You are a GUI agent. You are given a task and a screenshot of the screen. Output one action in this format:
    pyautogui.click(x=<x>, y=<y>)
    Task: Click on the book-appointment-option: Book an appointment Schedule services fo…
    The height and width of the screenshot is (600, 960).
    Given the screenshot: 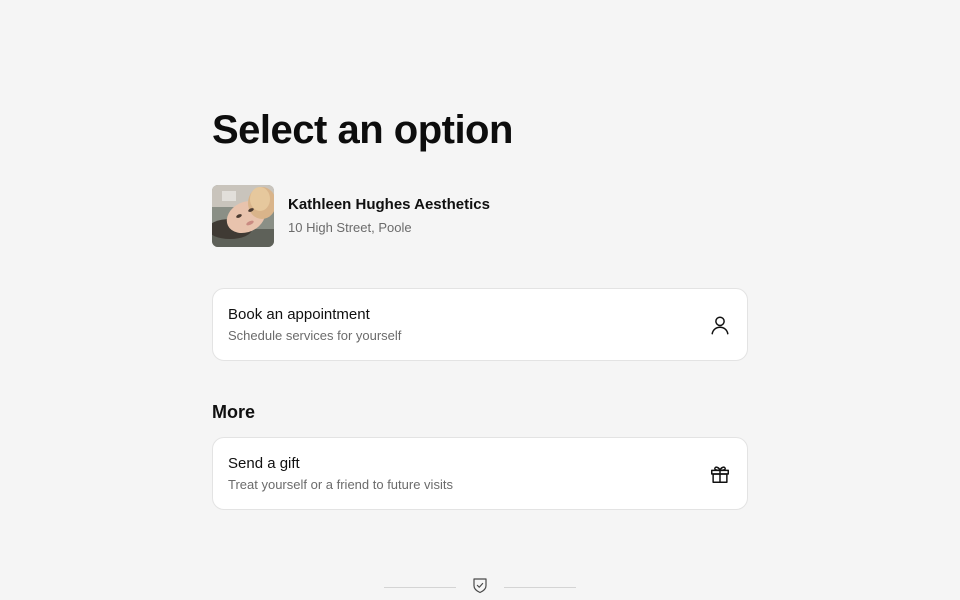 What is the action you would take?
    pyautogui.click(x=480, y=324)
    